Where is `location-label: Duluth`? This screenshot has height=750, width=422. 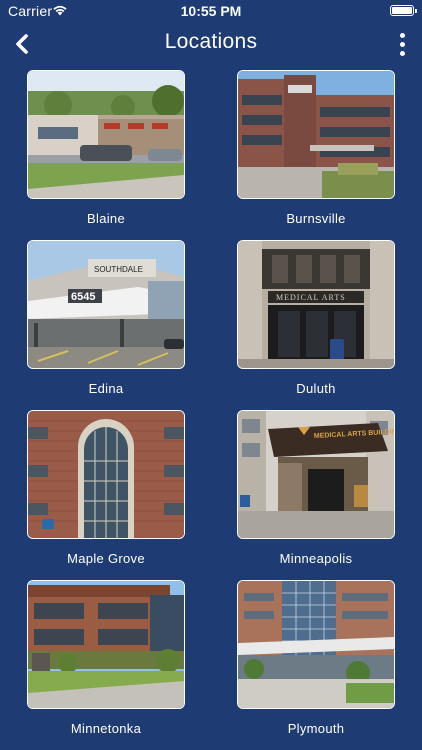
location-label: Duluth is located at coordinates (316, 388).